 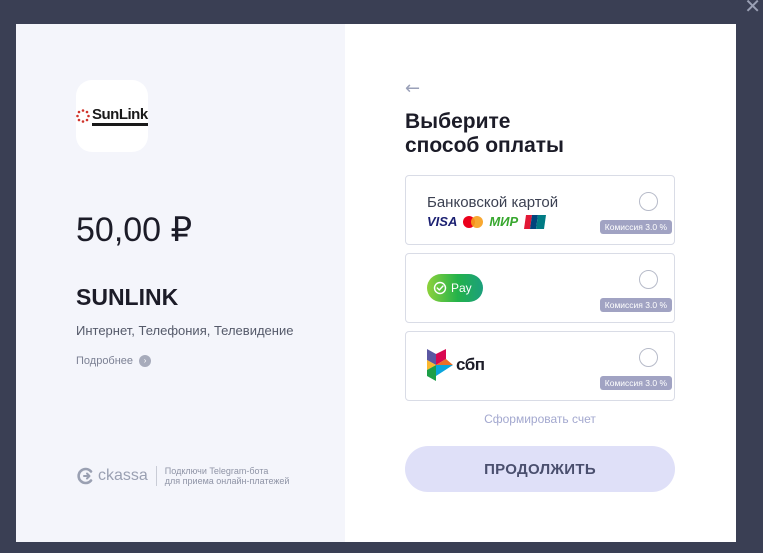 I want to click on ckassa-tagline-line1: Подключи Telegram-бота, so click(x=216, y=471).